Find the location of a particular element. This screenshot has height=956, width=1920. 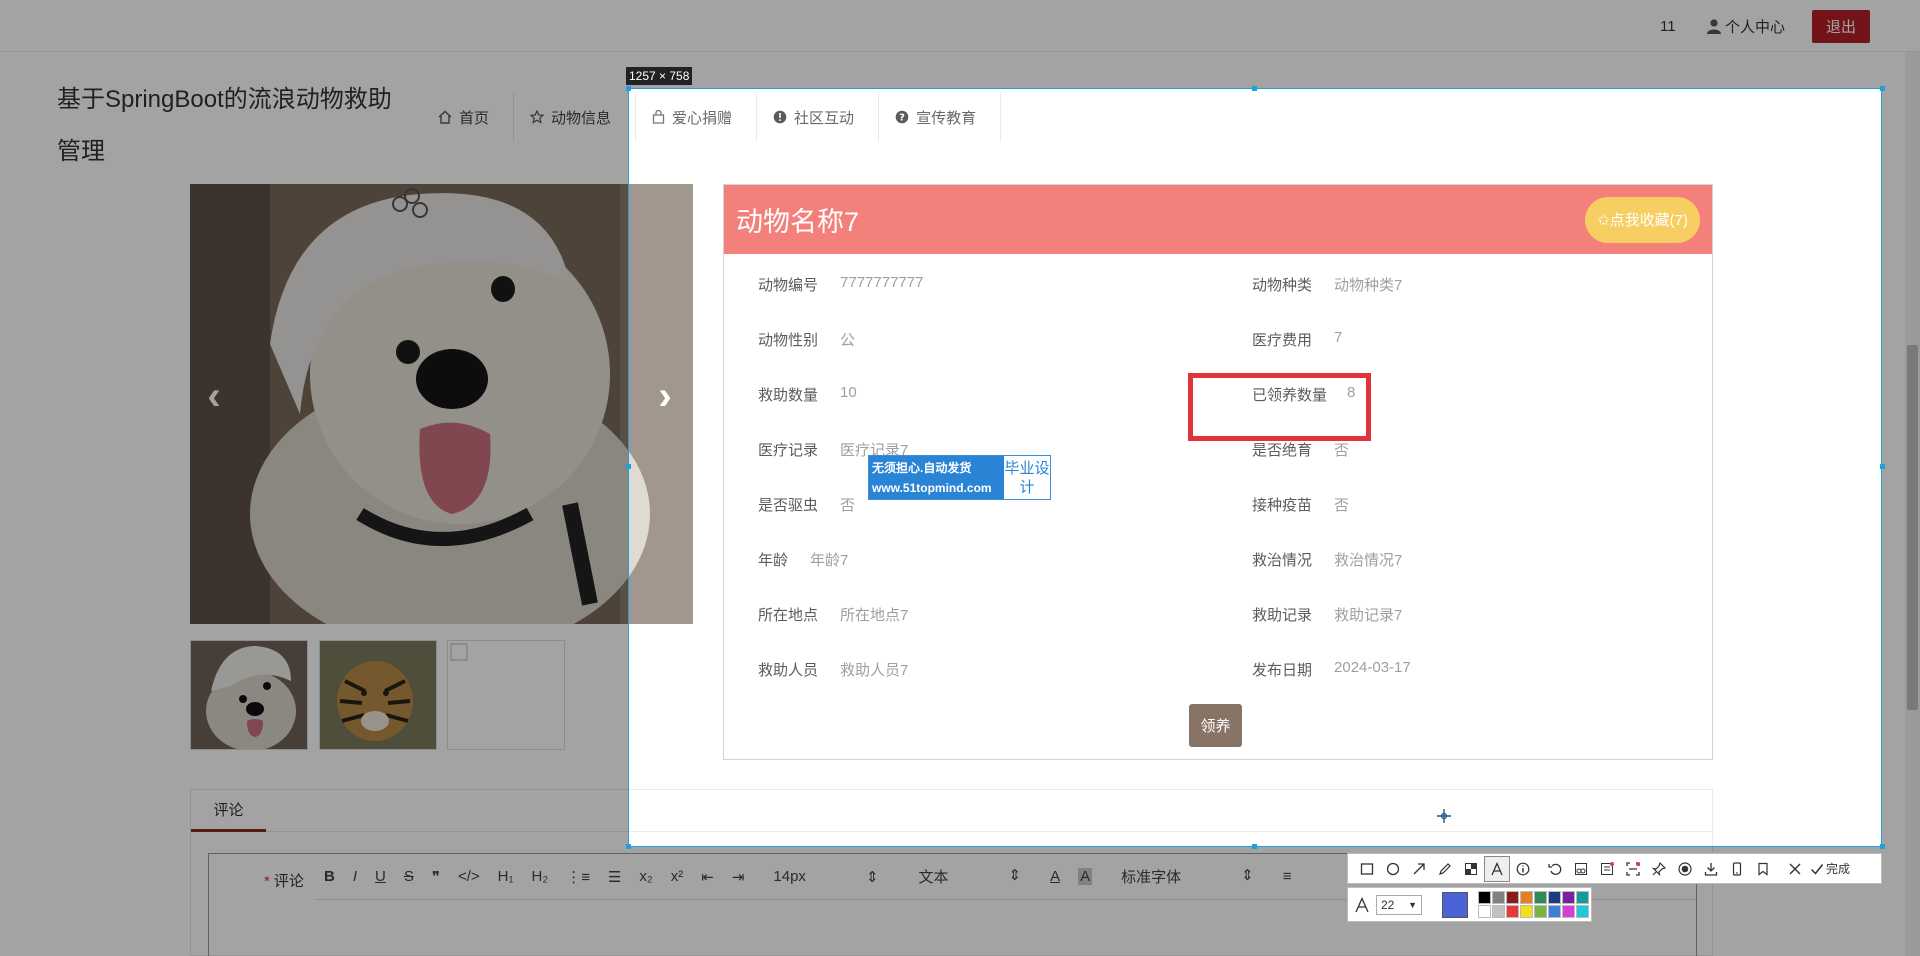

watermark-line2: www.51topmind.com is located at coordinates (936, 488).